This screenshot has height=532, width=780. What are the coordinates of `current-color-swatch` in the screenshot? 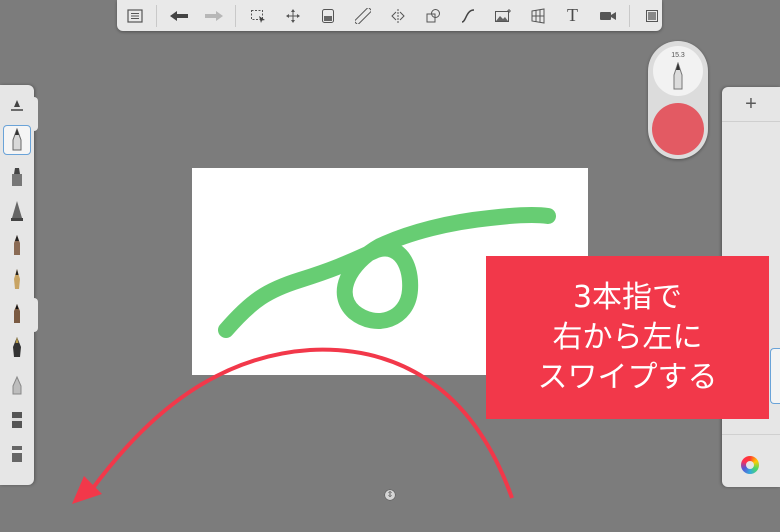 It's located at (678, 129).